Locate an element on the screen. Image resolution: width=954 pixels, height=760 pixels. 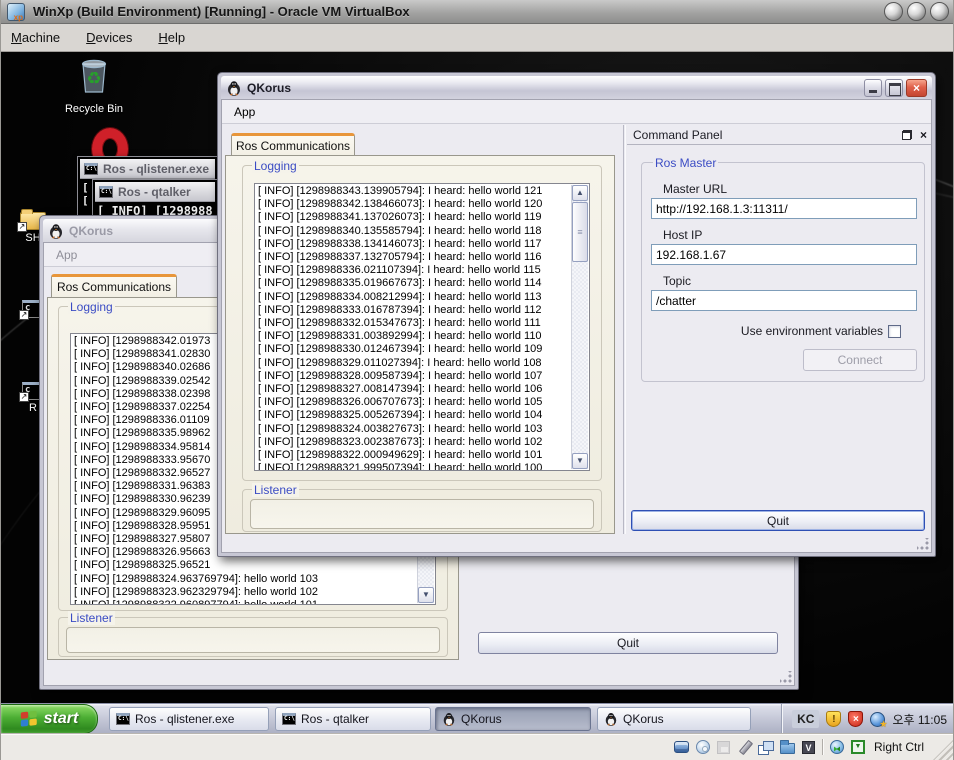
menu-machine: Machine is located at coordinates (35, 37).